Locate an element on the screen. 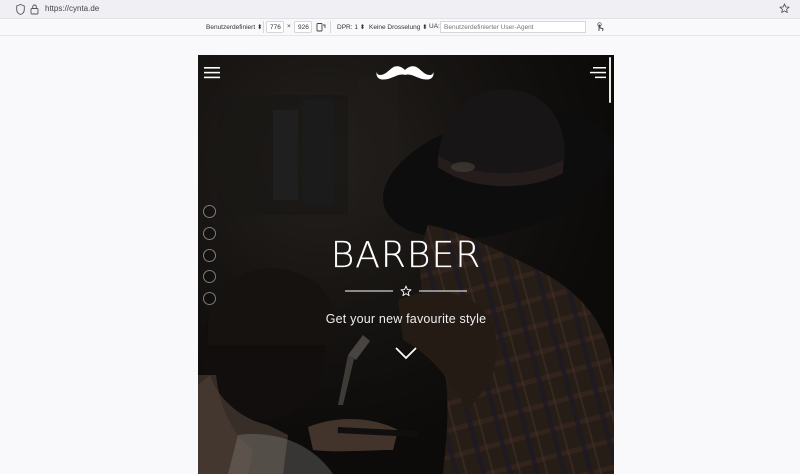  hamburger-menu-icon is located at coordinates (212, 72).